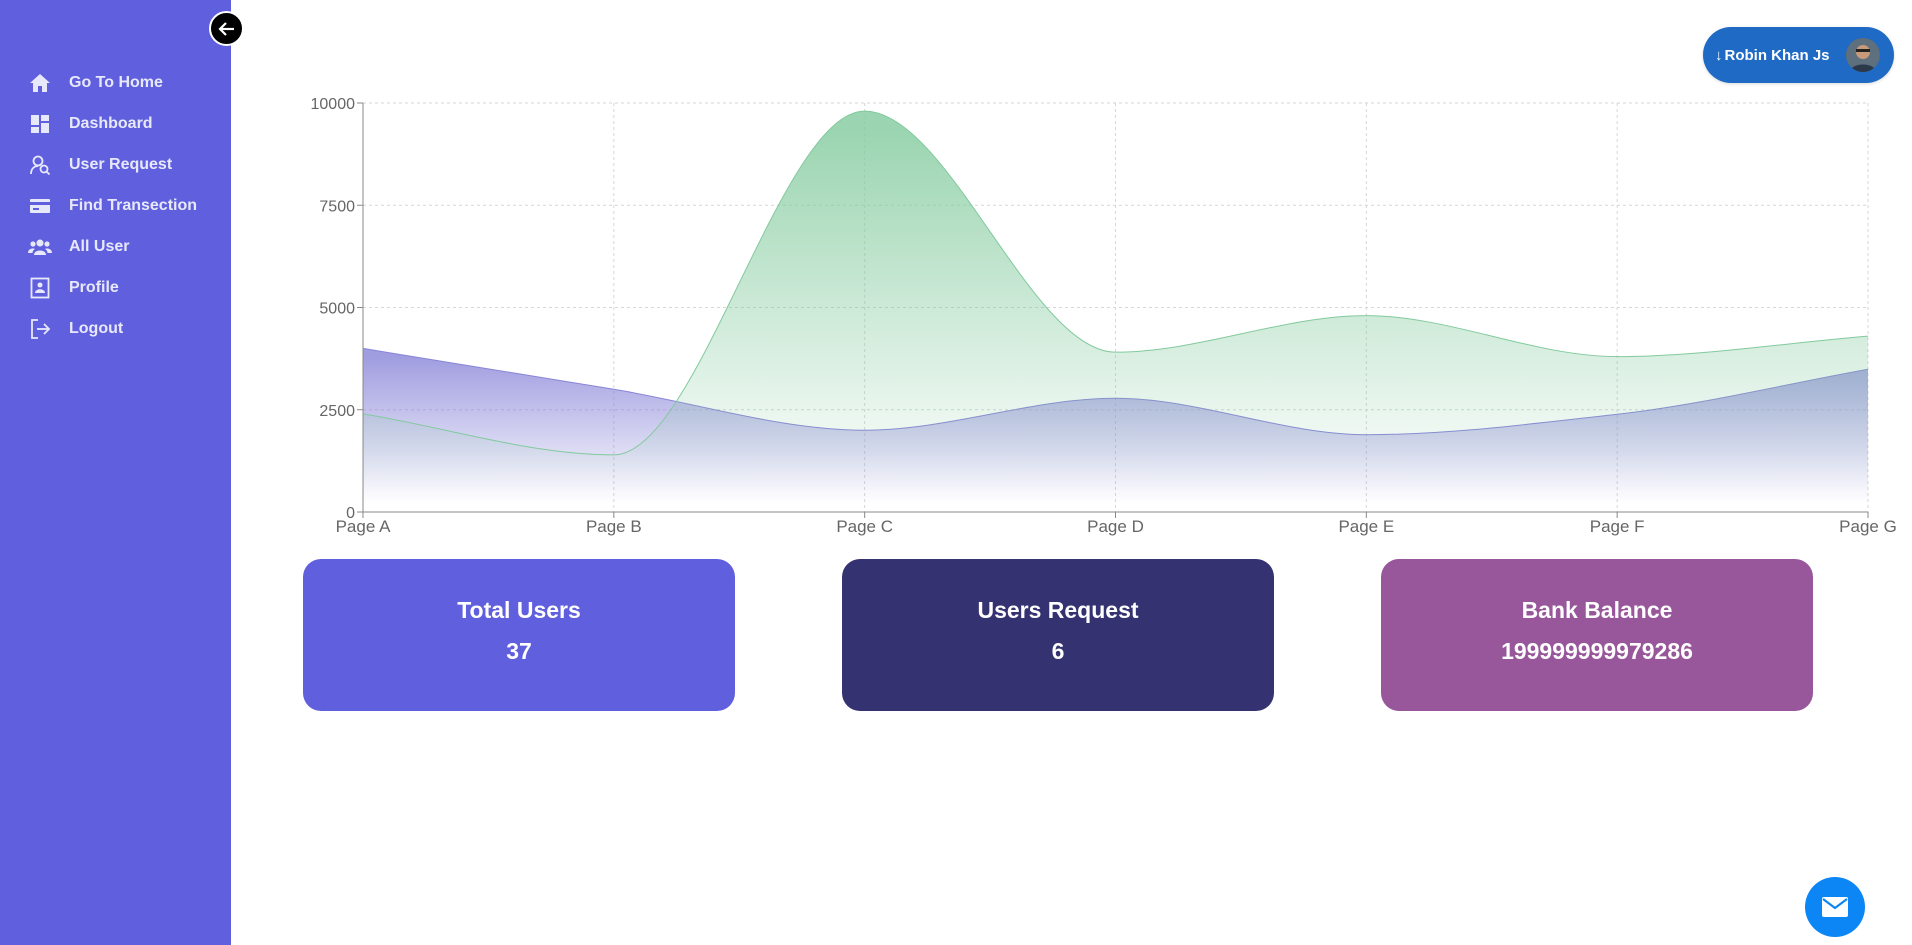 Image resolution: width=1912 pixels, height=945 pixels. I want to click on x-tick-label: Page G, so click(1868, 526).